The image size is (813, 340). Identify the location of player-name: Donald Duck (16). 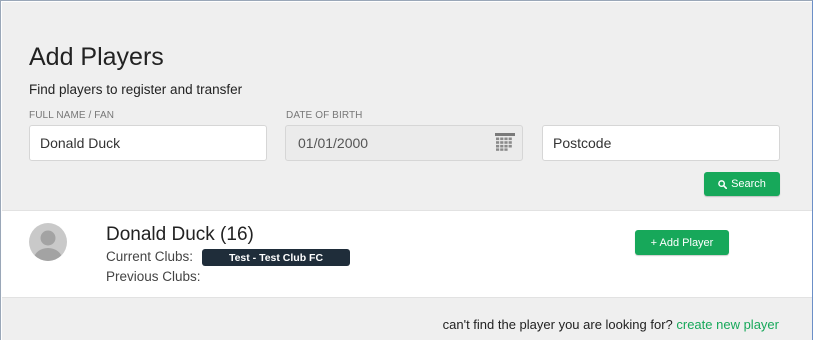
(180, 234).